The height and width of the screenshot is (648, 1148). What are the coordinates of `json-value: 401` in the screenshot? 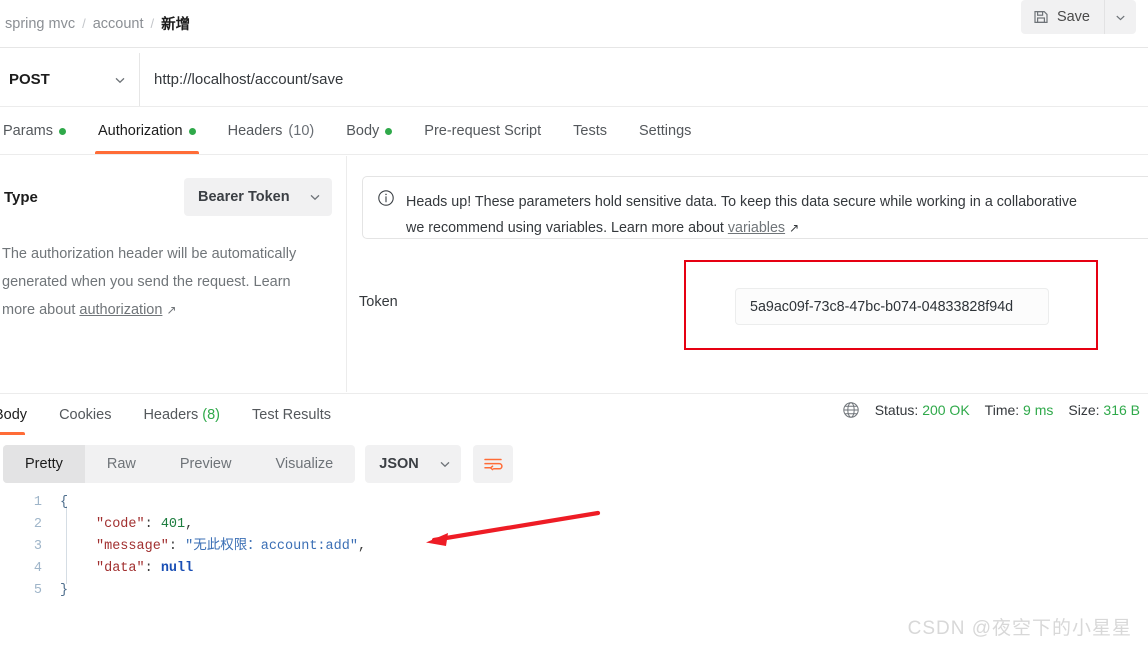 It's located at (173, 524).